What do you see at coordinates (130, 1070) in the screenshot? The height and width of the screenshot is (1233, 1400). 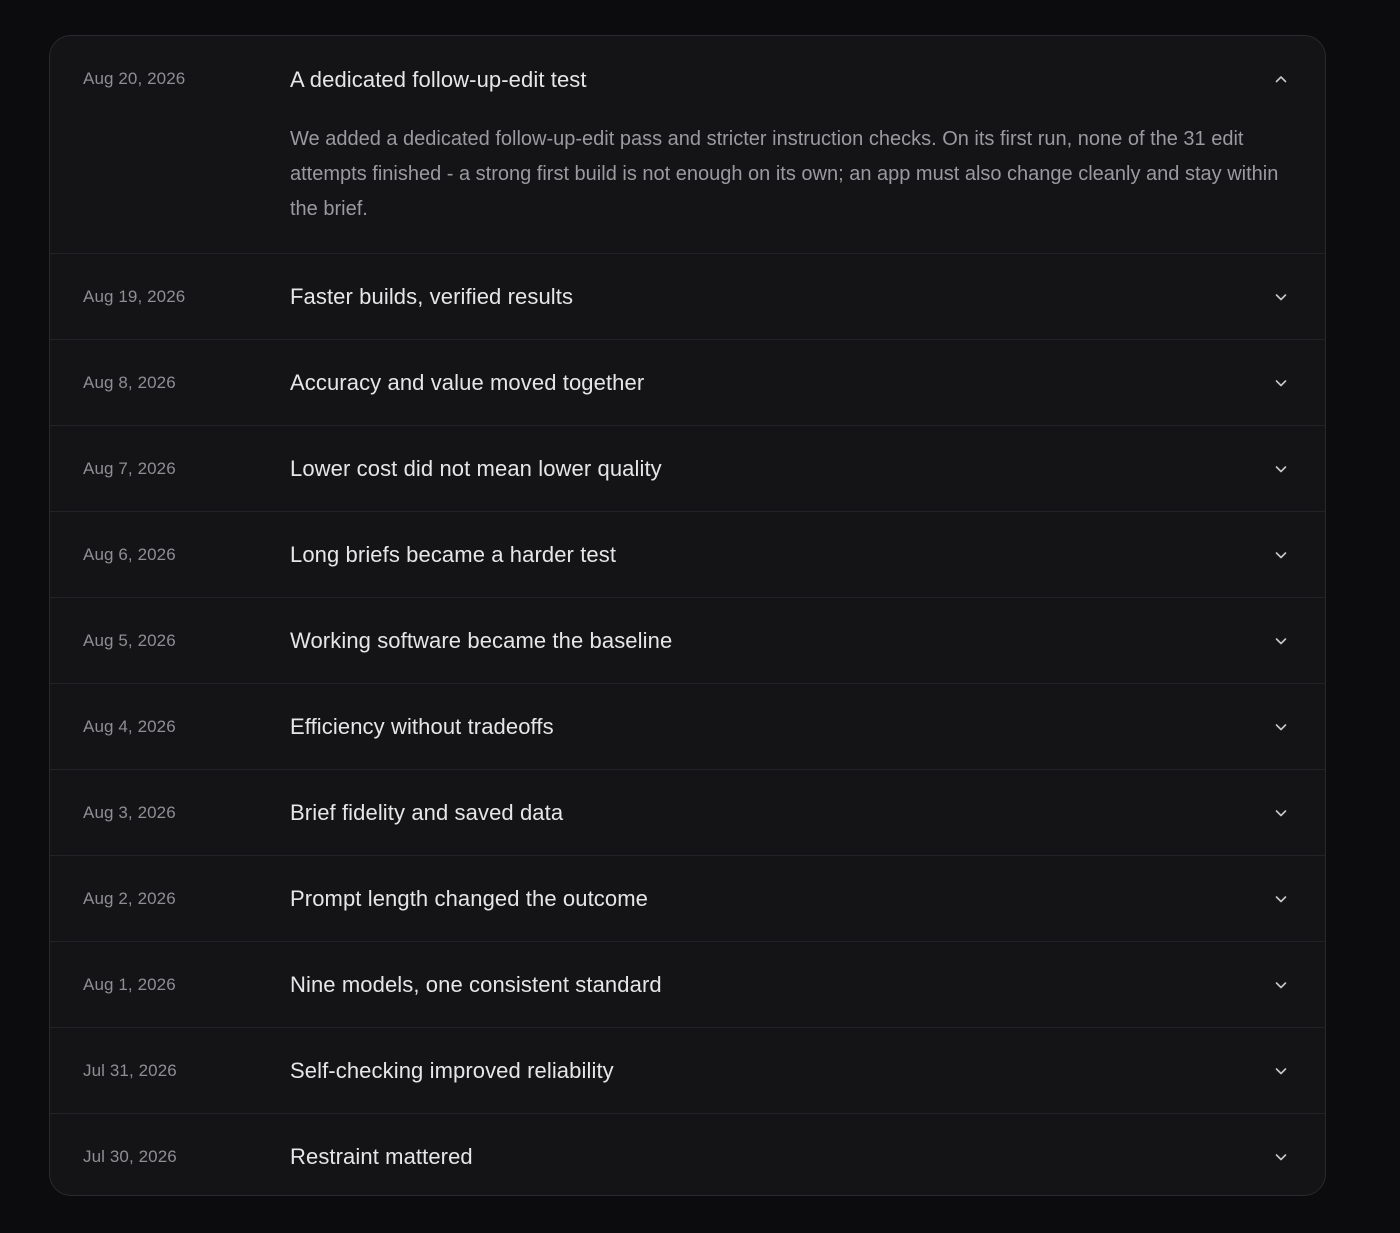 I see `entry-date: Jul 31, 2026` at bounding box center [130, 1070].